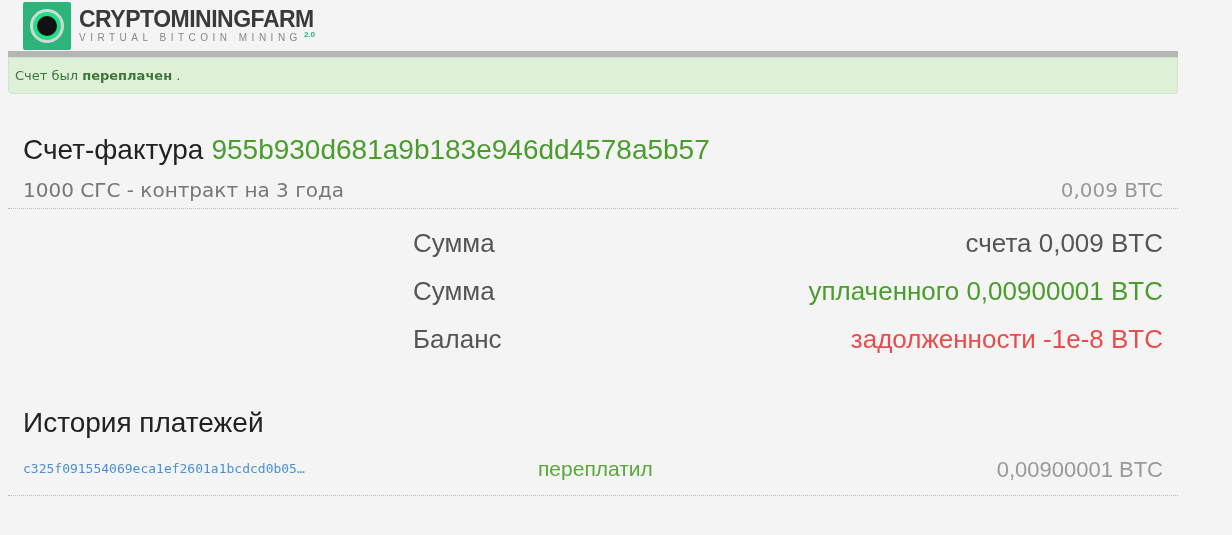 This screenshot has height=535, width=1232. What do you see at coordinates (985, 291) in the screenshot?
I see `summary-value: уплаченного 0,00900001 BTC` at bounding box center [985, 291].